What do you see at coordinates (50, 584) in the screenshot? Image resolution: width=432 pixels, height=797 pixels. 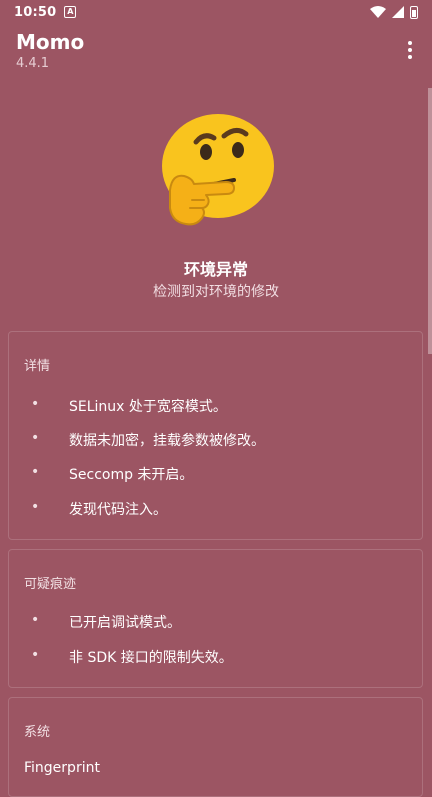 I see `suspicious-card-title: 可疑痕迹` at bounding box center [50, 584].